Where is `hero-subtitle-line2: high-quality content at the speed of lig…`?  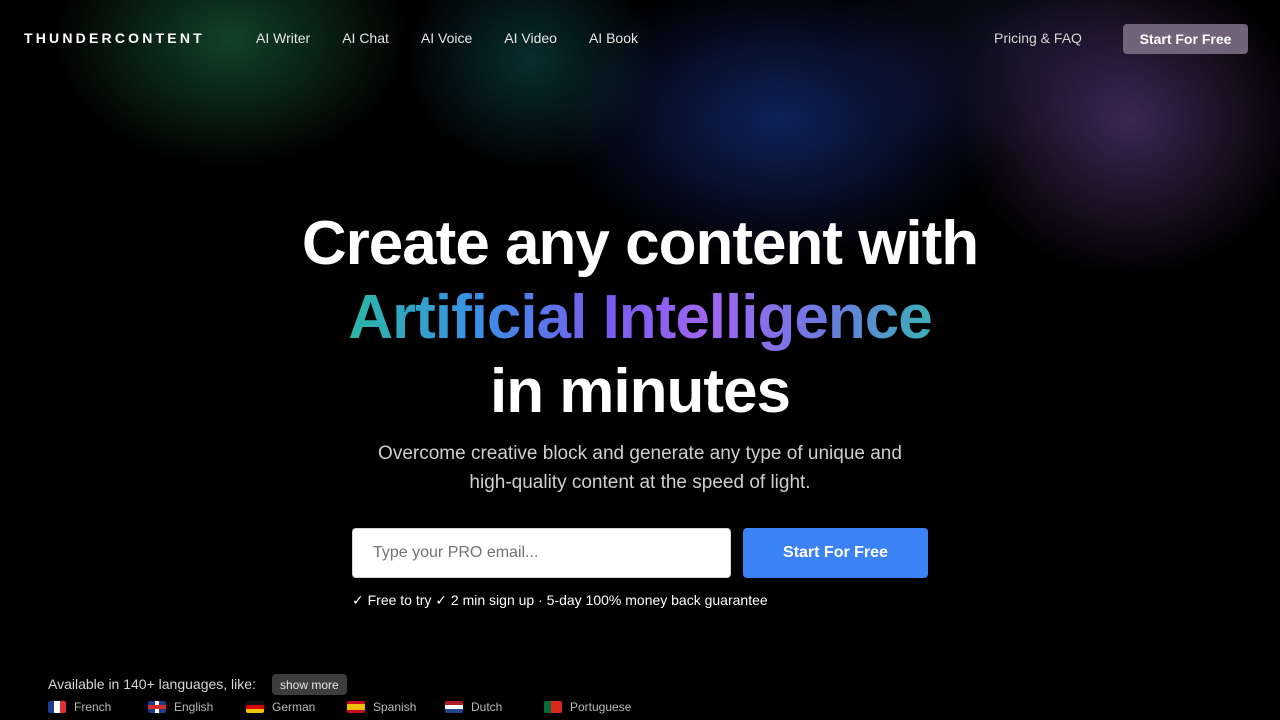
hero-subtitle-line2: high-quality content at the speed of lig… is located at coordinates (640, 482).